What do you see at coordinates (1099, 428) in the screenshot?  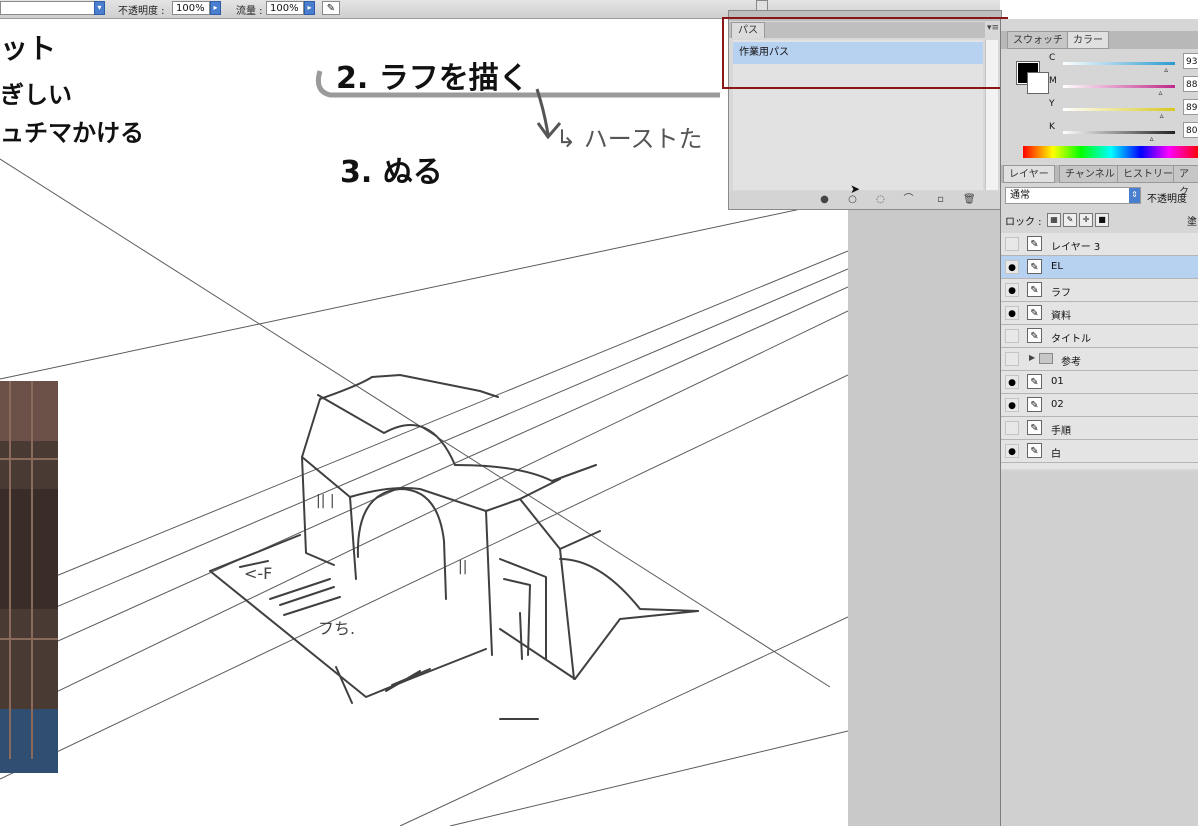 I see `layer-row: ✎ 手順` at bounding box center [1099, 428].